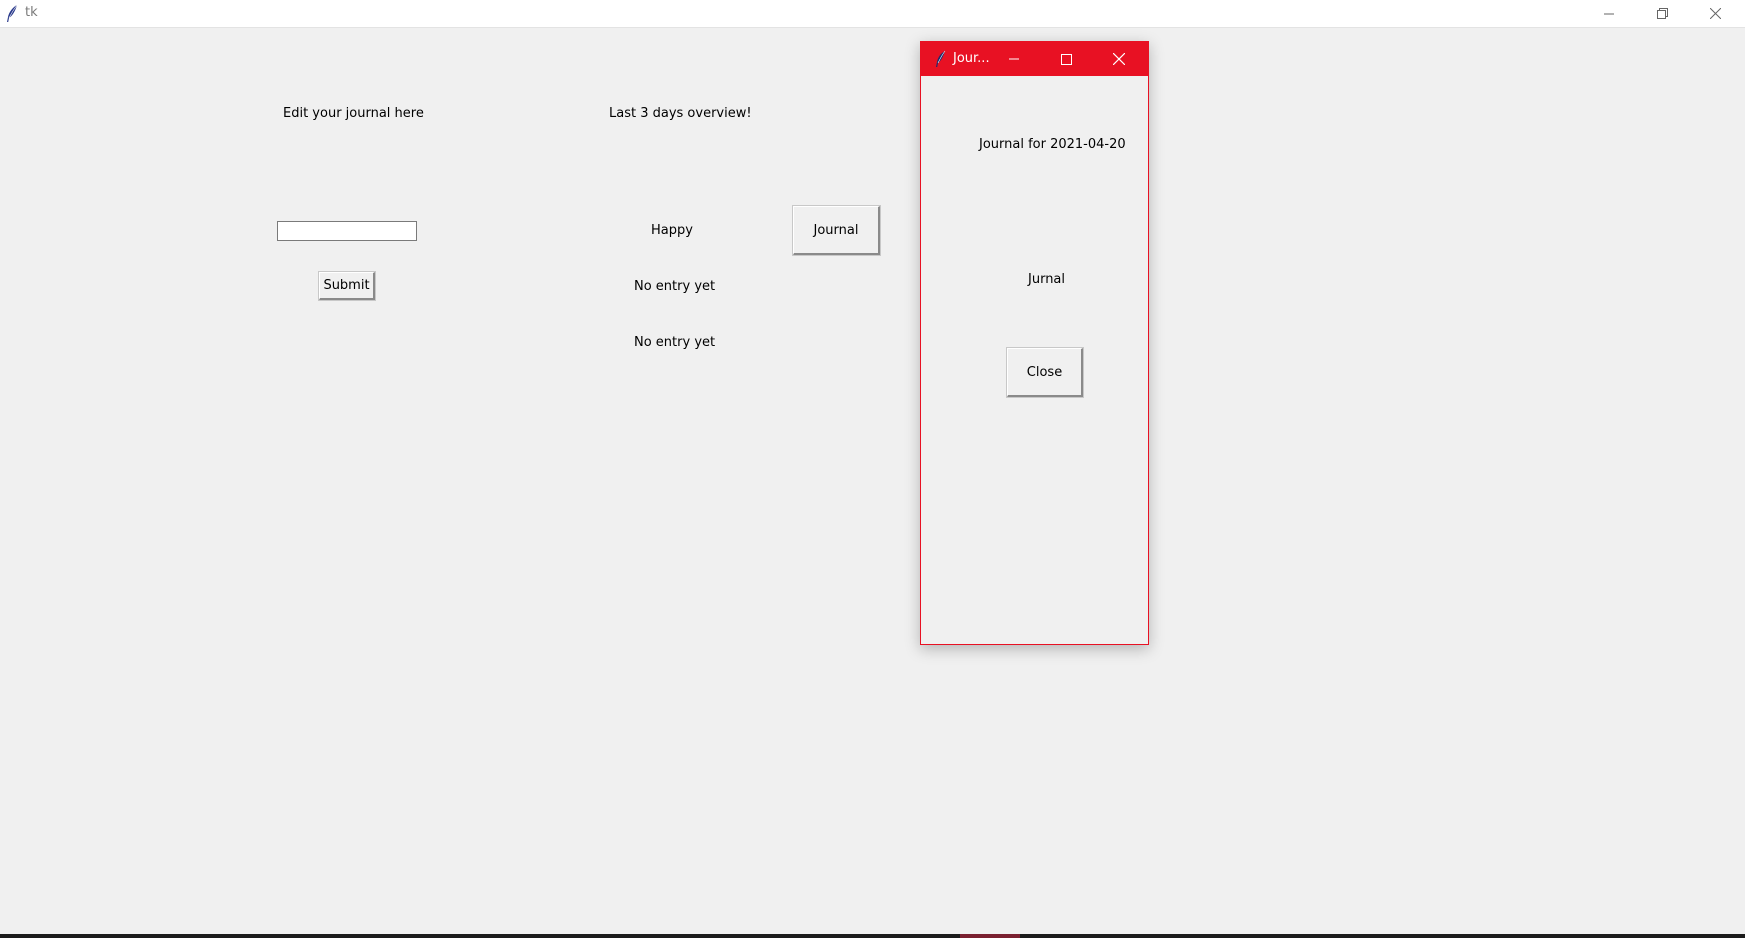 The width and height of the screenshot is (1745, 938). I want to click on dialog-close-button, so click(1119, 59).